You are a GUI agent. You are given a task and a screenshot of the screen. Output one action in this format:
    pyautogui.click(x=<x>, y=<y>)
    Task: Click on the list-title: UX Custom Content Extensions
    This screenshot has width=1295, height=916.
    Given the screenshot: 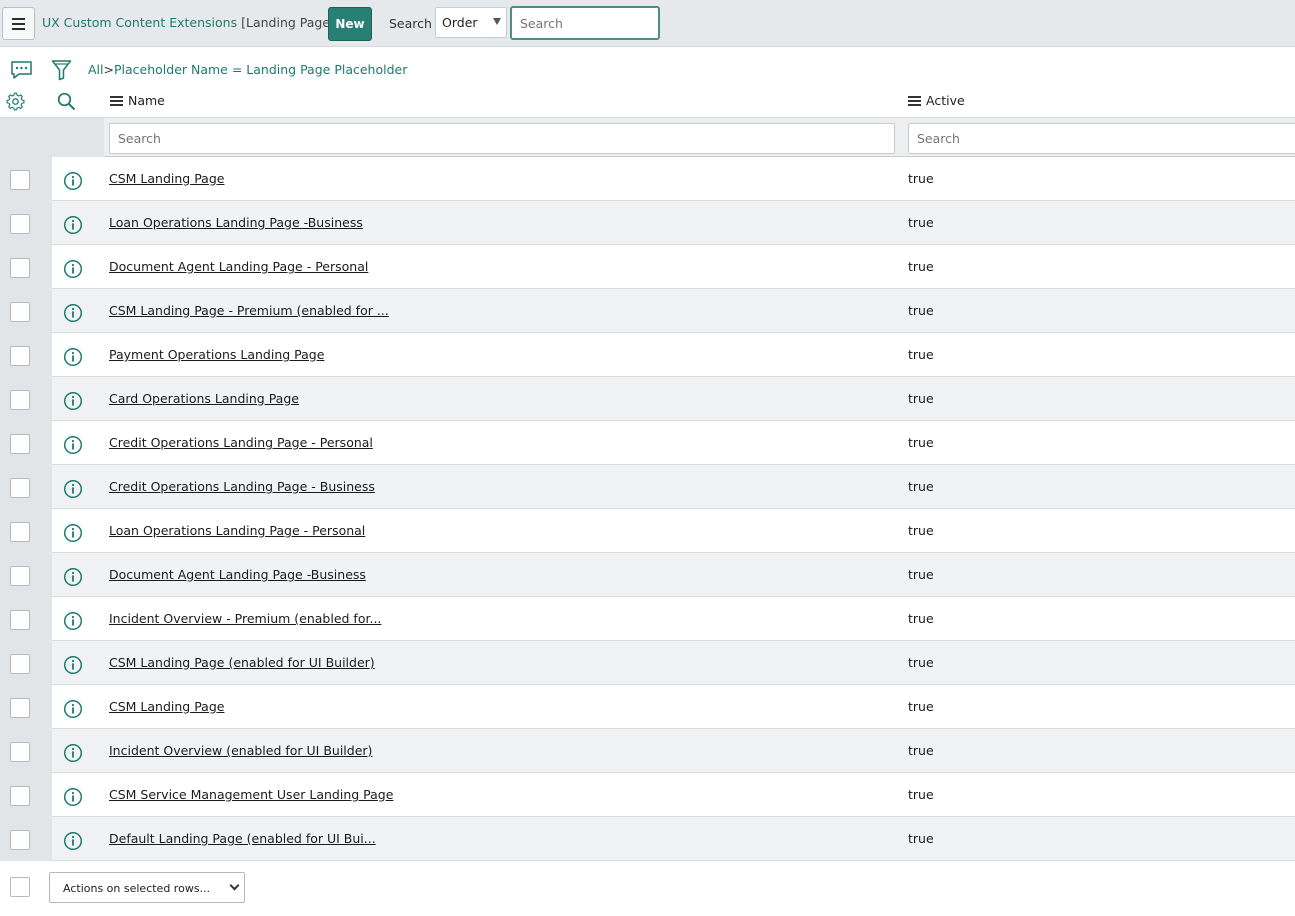 What is the action you would take?
    pyautogui.click(x=139, y=22)
    